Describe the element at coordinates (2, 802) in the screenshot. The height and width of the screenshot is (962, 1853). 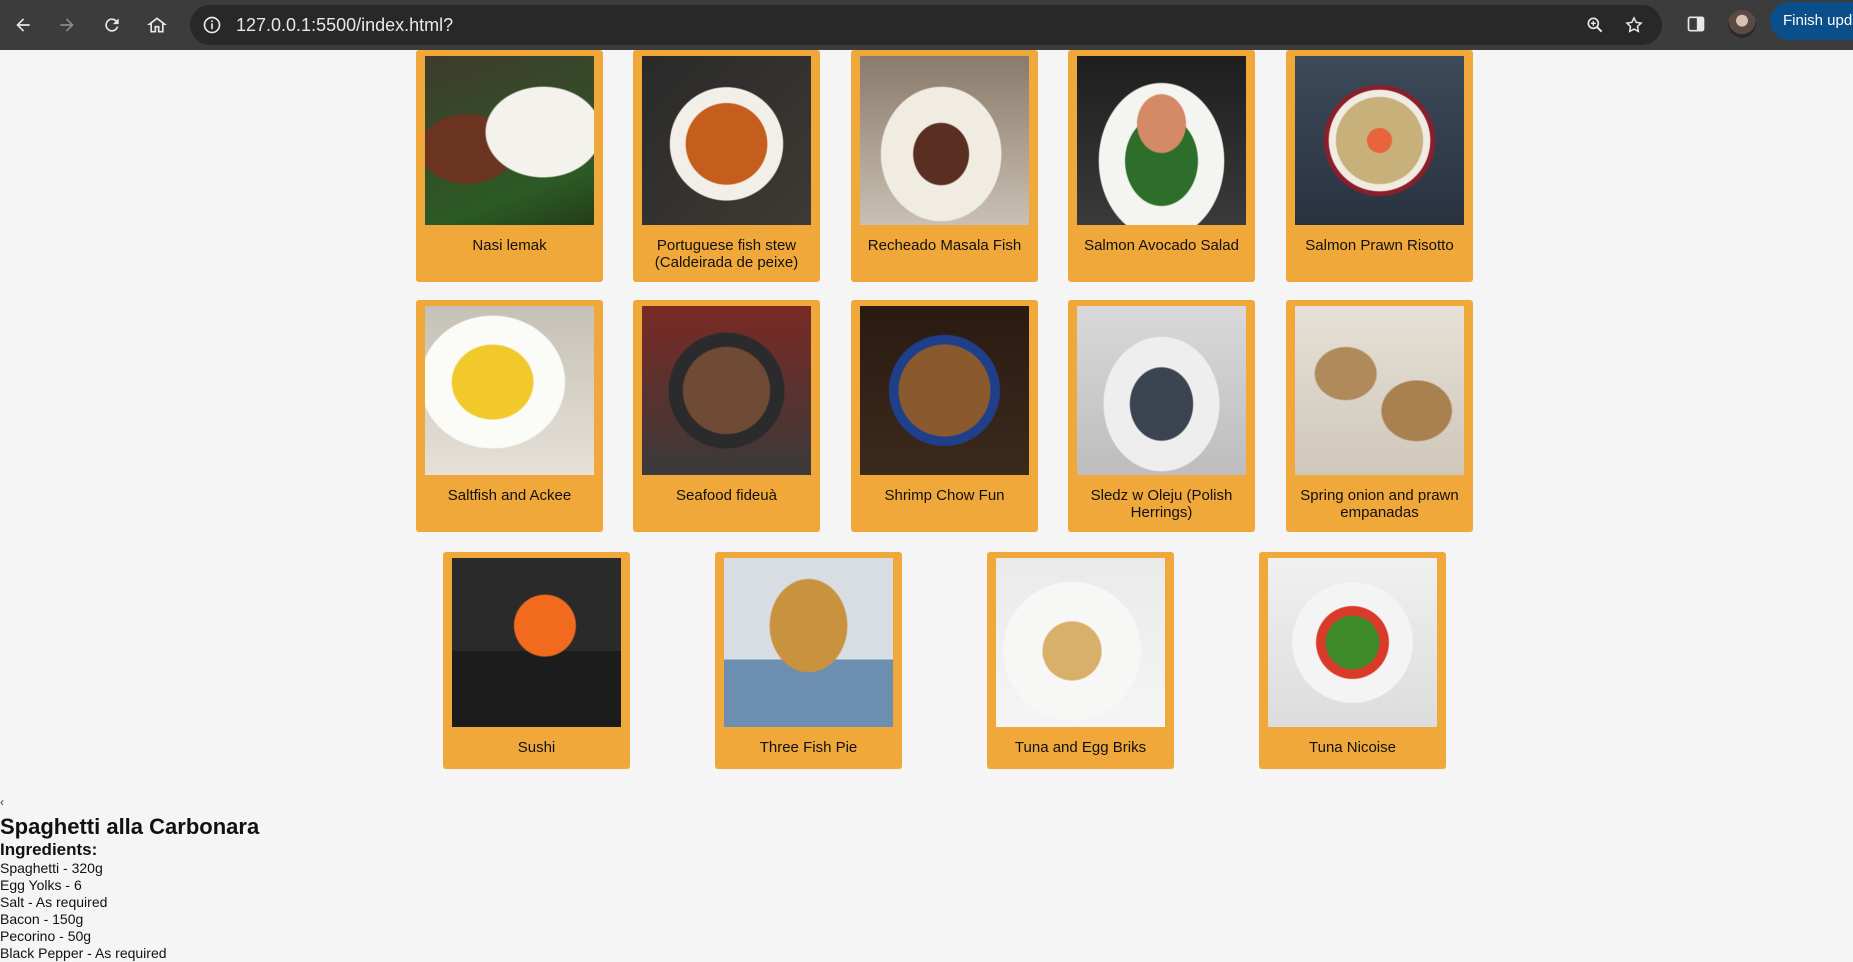
I see `back-link: ‹` at that location.